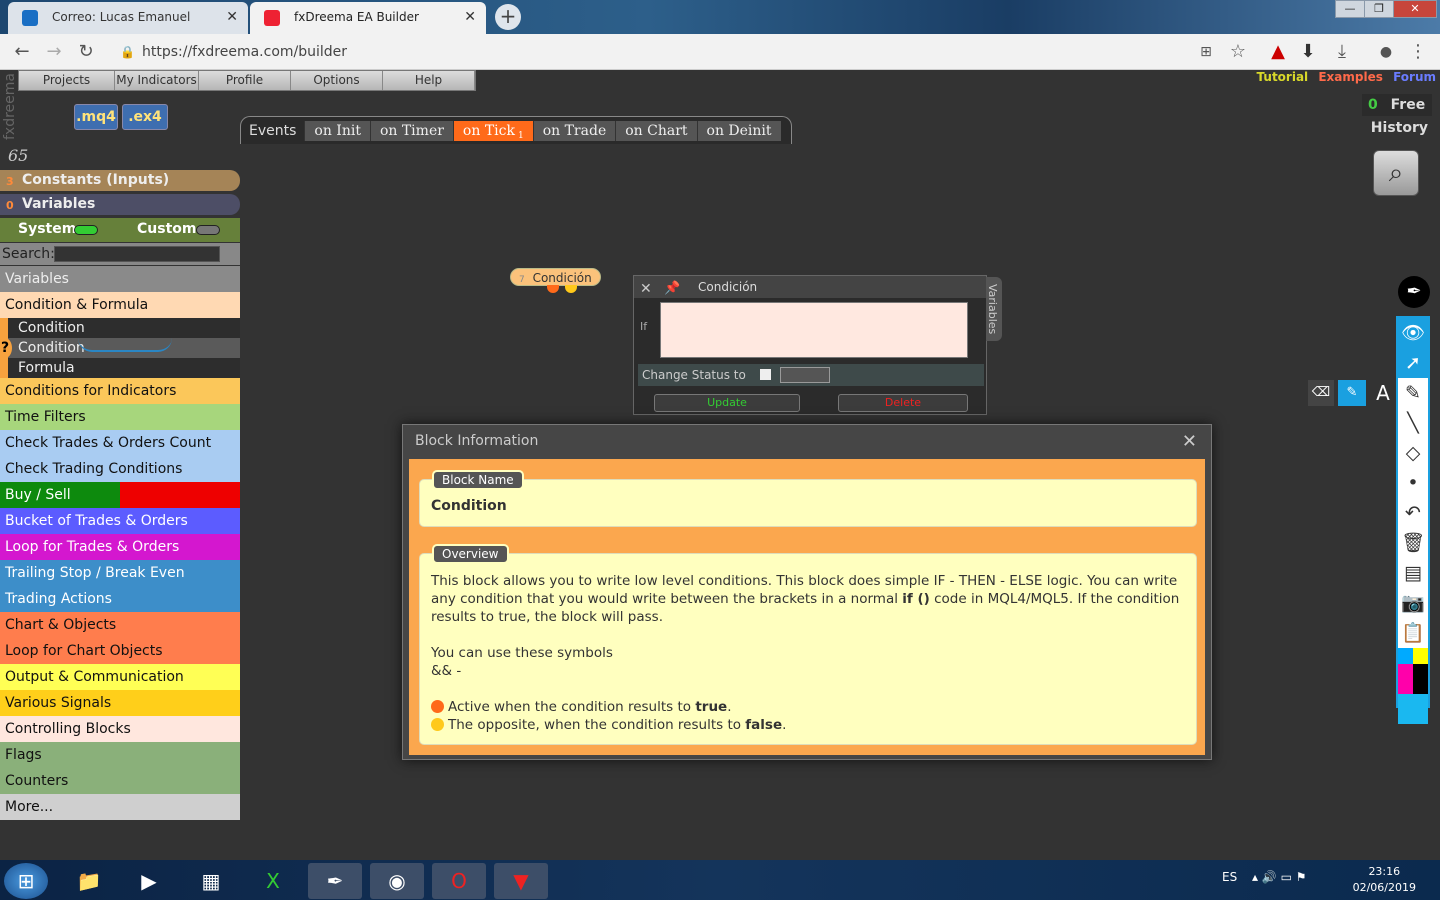 The image size is (1440, 900). What do you see at coordinates (1308, 52) in the screenshot?
I see `download-arrow-icon: ⬇` at bounding box center [1308, 52].